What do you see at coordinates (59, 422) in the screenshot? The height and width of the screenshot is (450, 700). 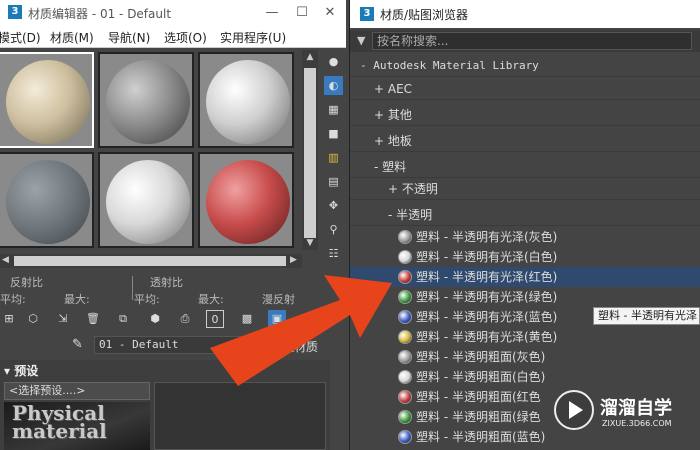 I see `thumbnail-logo: Physical material` at bounding box center [59, 422].